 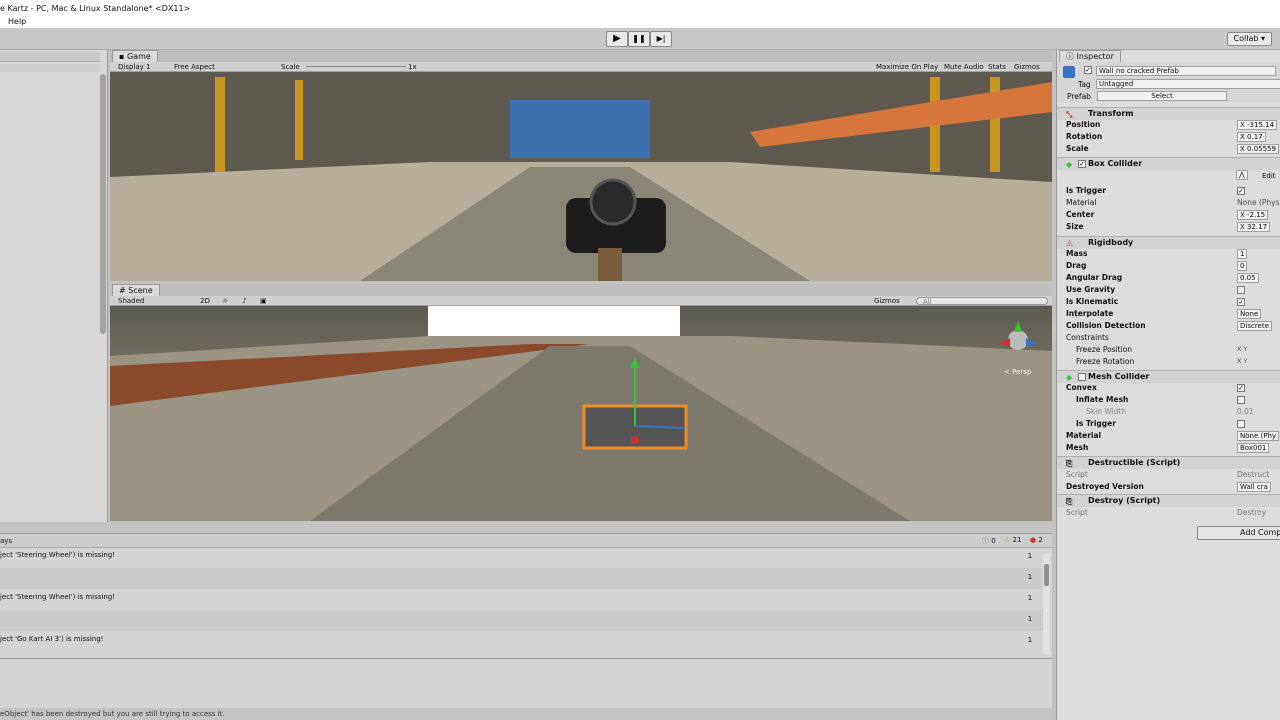 I want to click on destroy-header: ⎘ Destroy (Script), so click(x=1168, y=500).